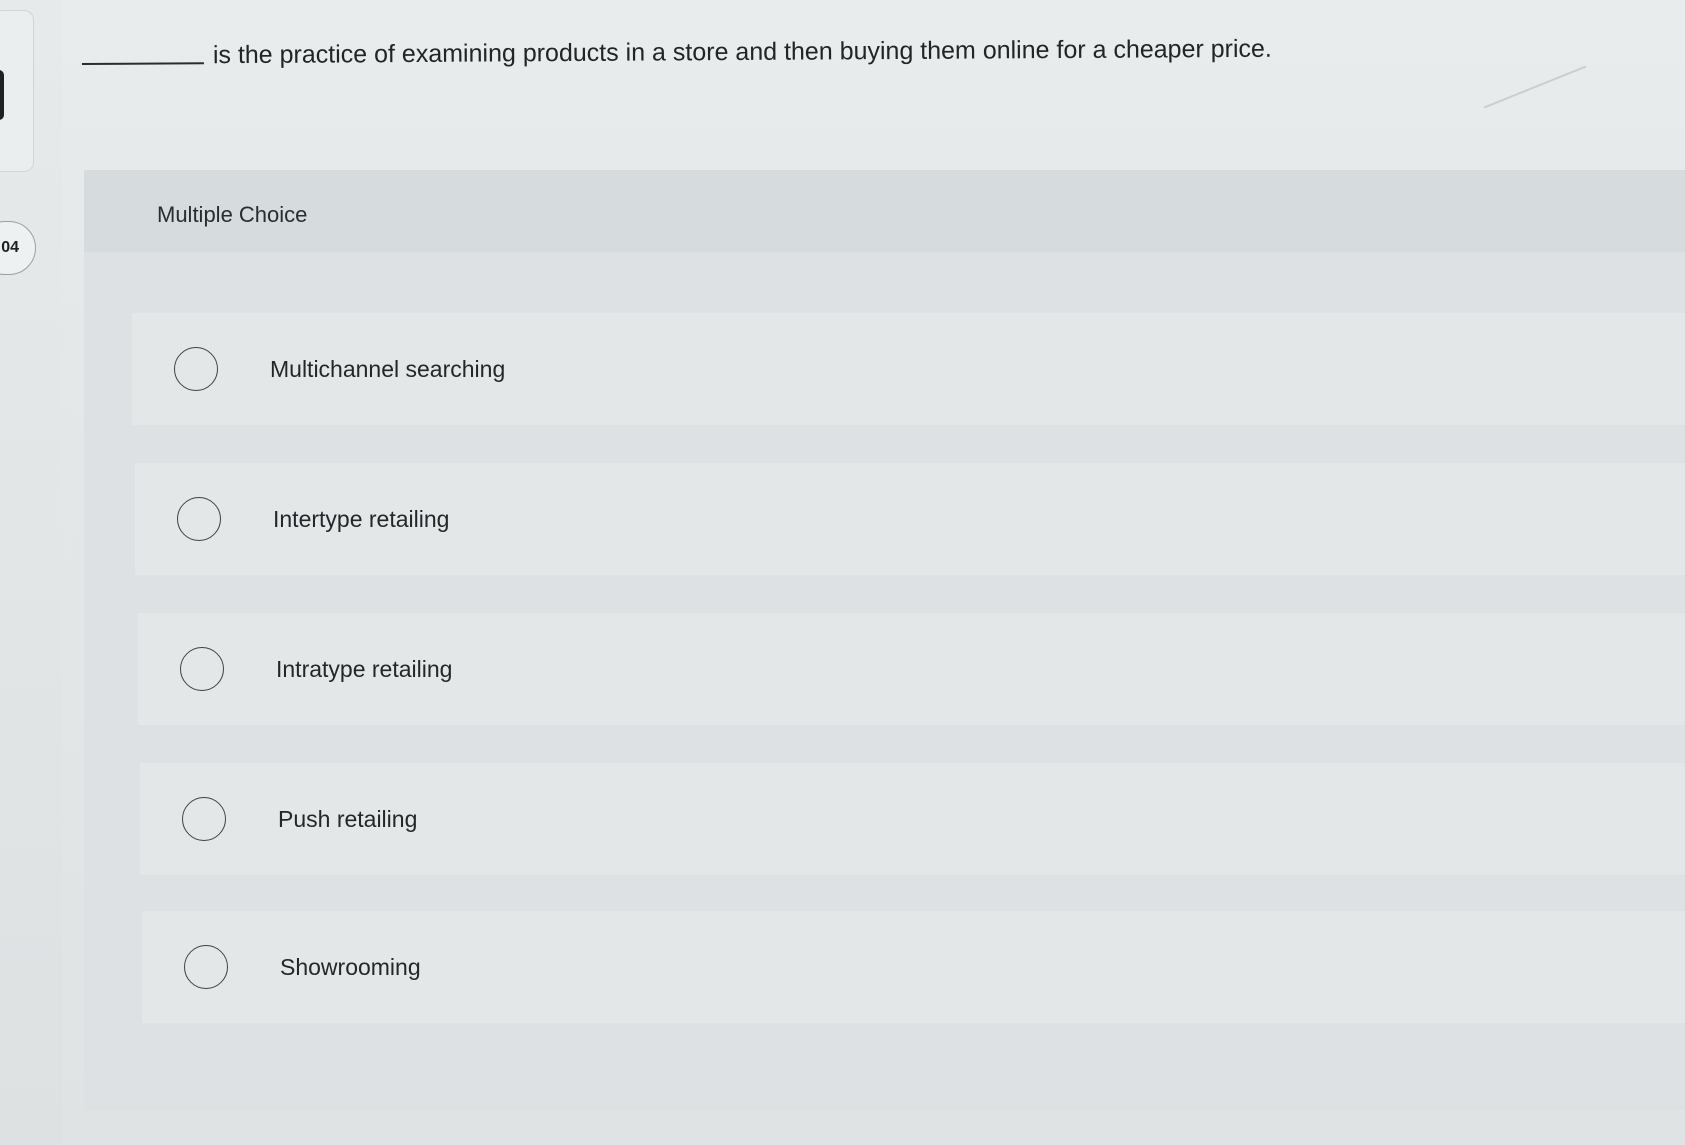 Image resolution: width=1685 pixels, height=1145 pixels. What do you see at coordinates (350, 966) in the screenshot?
I see `answer-option-label: Showrooming` at bounding box center [350, 966].